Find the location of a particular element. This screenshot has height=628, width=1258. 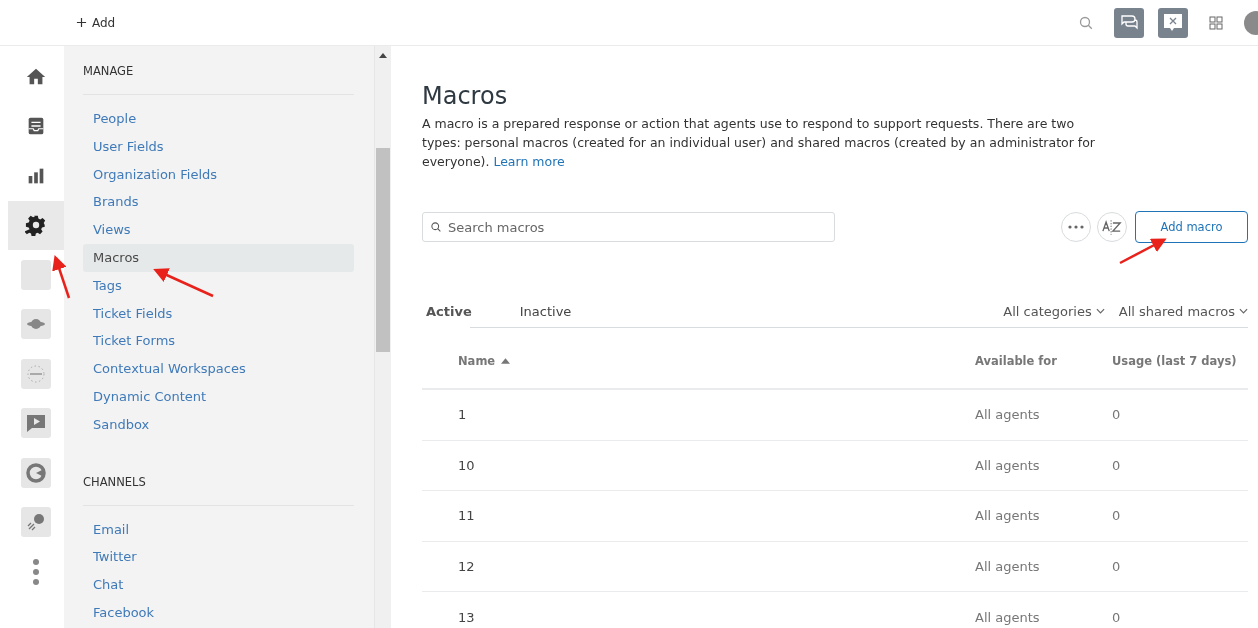

table-cell-text: 13 is located at coordinates (467, 617).